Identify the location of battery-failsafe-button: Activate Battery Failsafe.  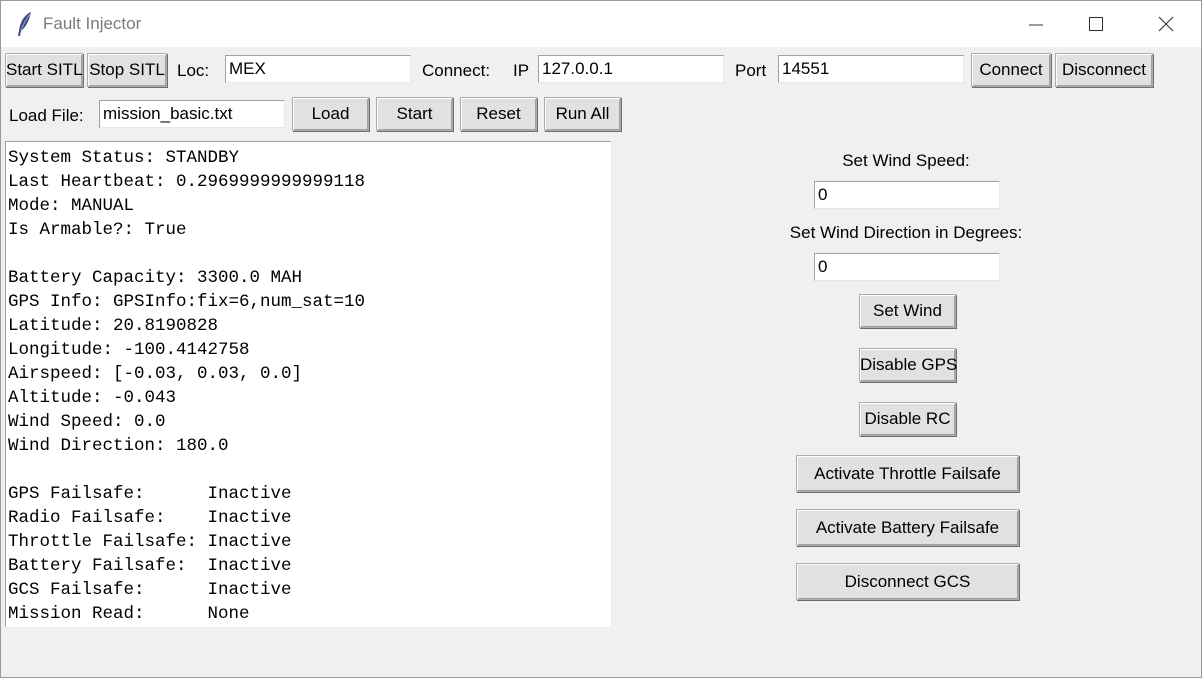
(907, 527).